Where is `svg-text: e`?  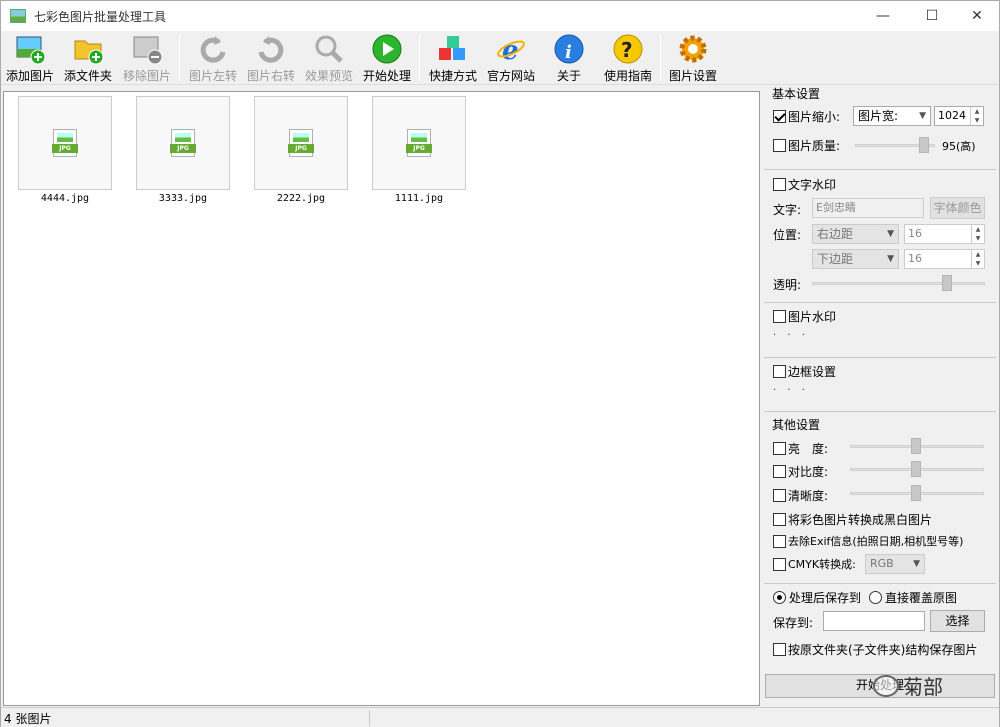
svg-text: e is located at coordinates (510, 50).